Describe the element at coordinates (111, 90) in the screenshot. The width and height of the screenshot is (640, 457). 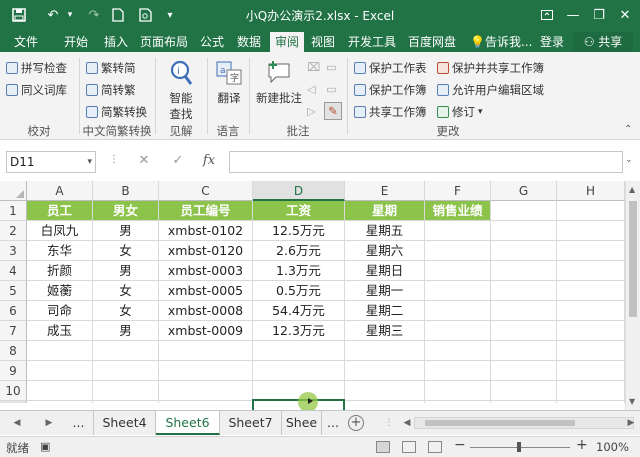
I see `simplified-to-traditional-button: 简转繁` at that location.